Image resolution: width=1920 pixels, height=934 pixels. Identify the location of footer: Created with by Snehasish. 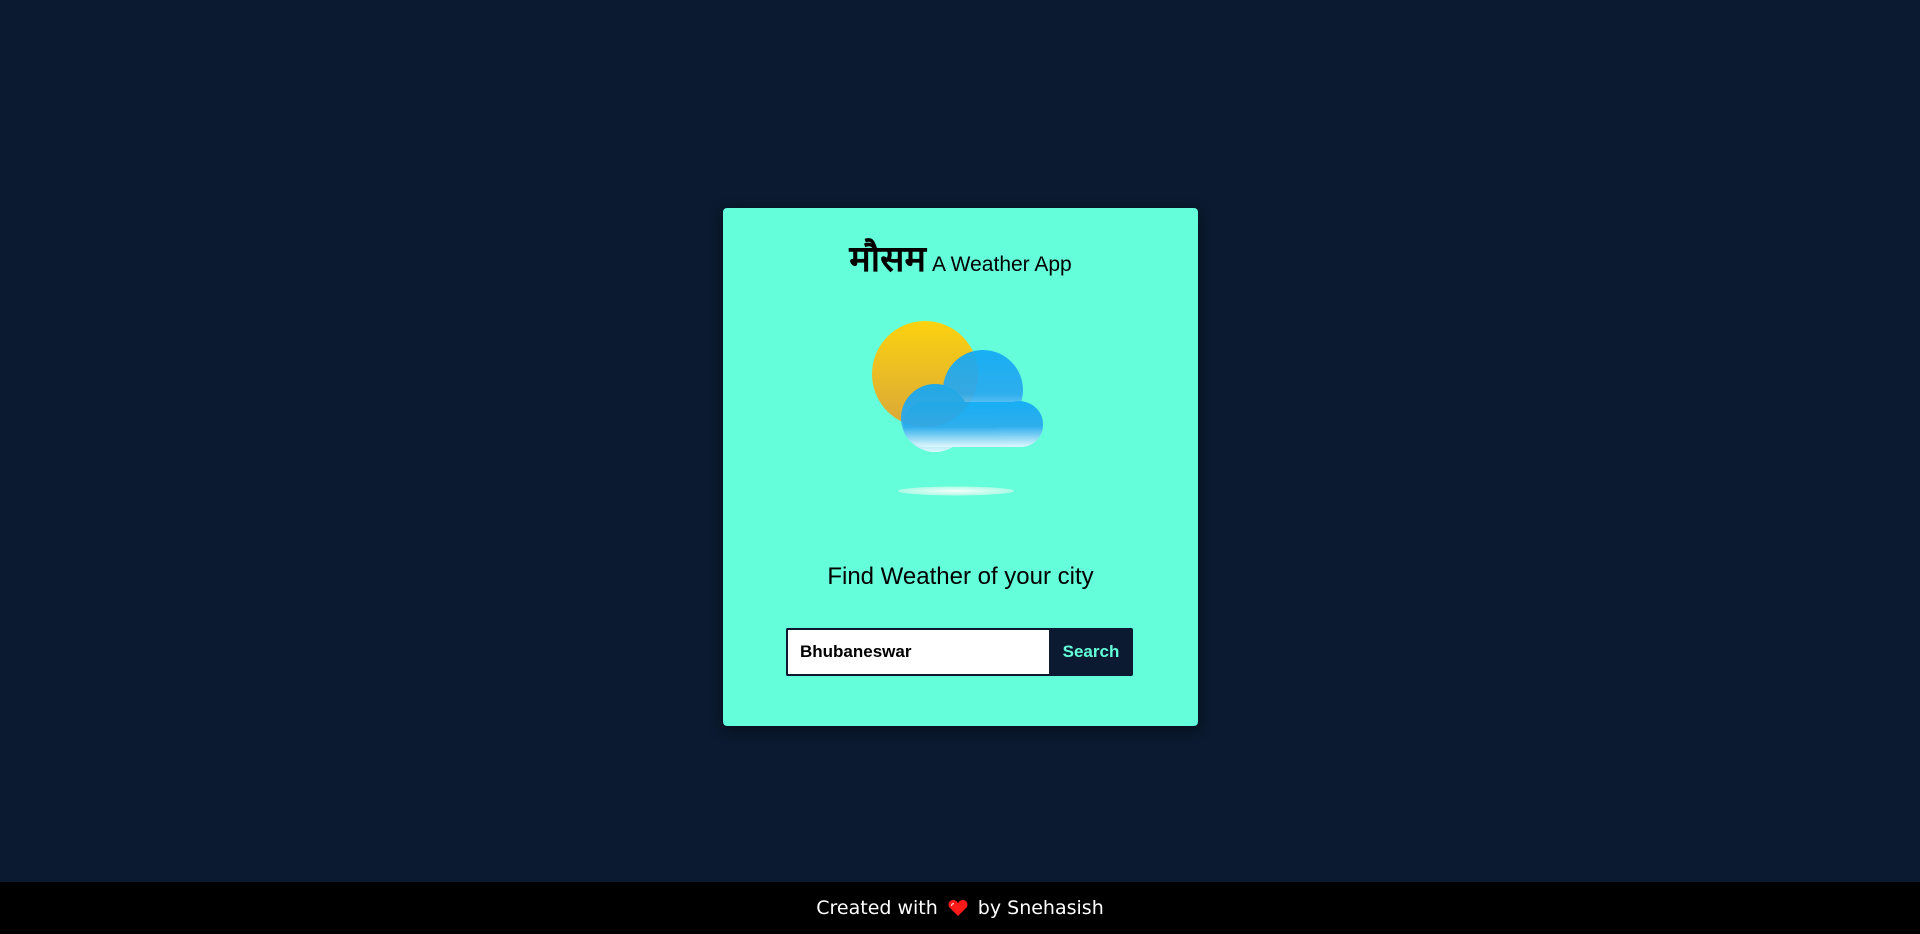
(960, 908).